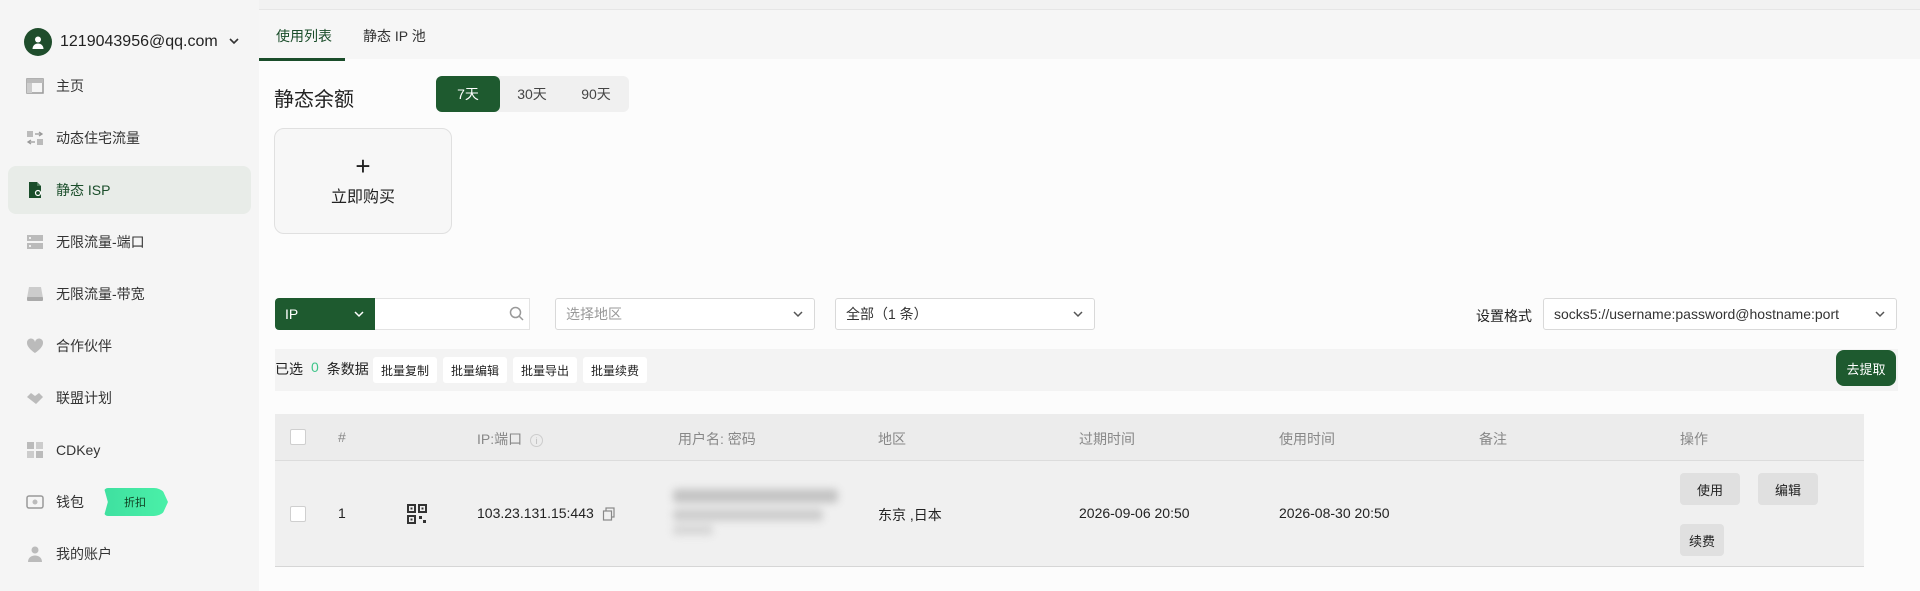  Describe the element at coordinates (35, 190) in the screenshot. I see `file-icon` at that location.